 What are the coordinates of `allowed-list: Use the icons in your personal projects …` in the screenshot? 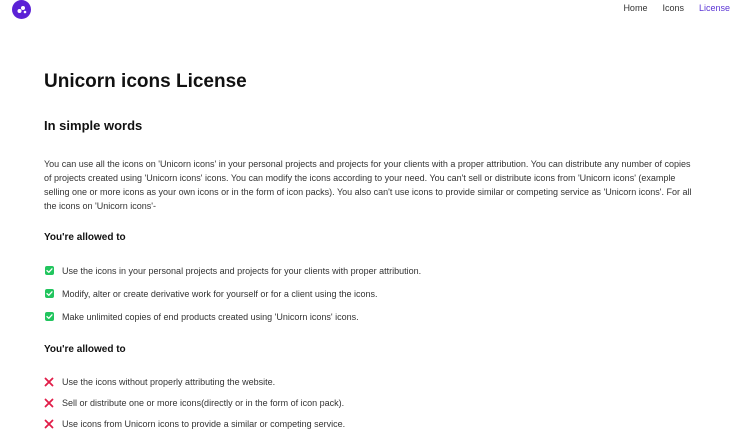 It's located at (369, 300).